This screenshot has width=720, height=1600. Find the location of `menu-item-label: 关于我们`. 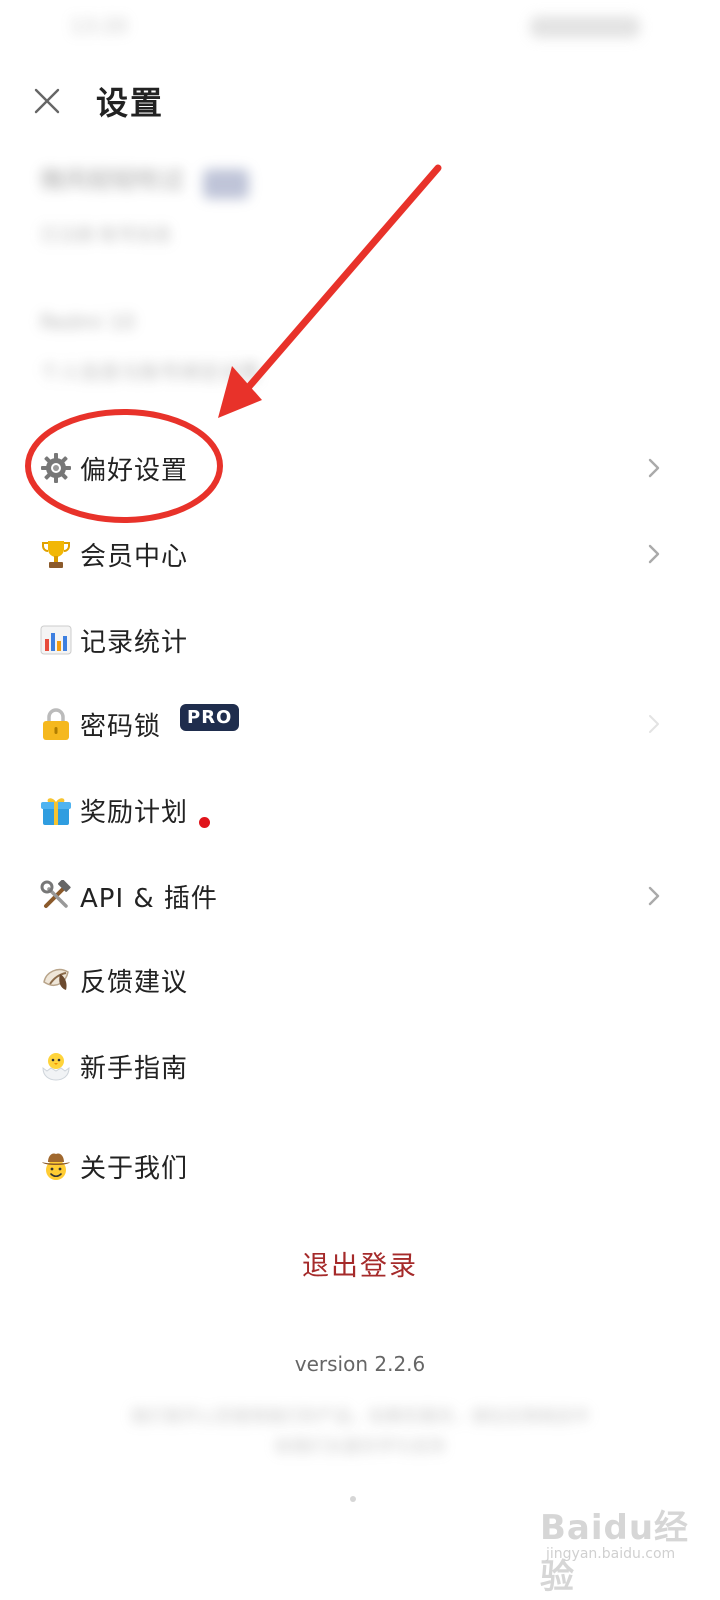

menu-item-label: 关于我们 is located at coordinates (134, 1168).